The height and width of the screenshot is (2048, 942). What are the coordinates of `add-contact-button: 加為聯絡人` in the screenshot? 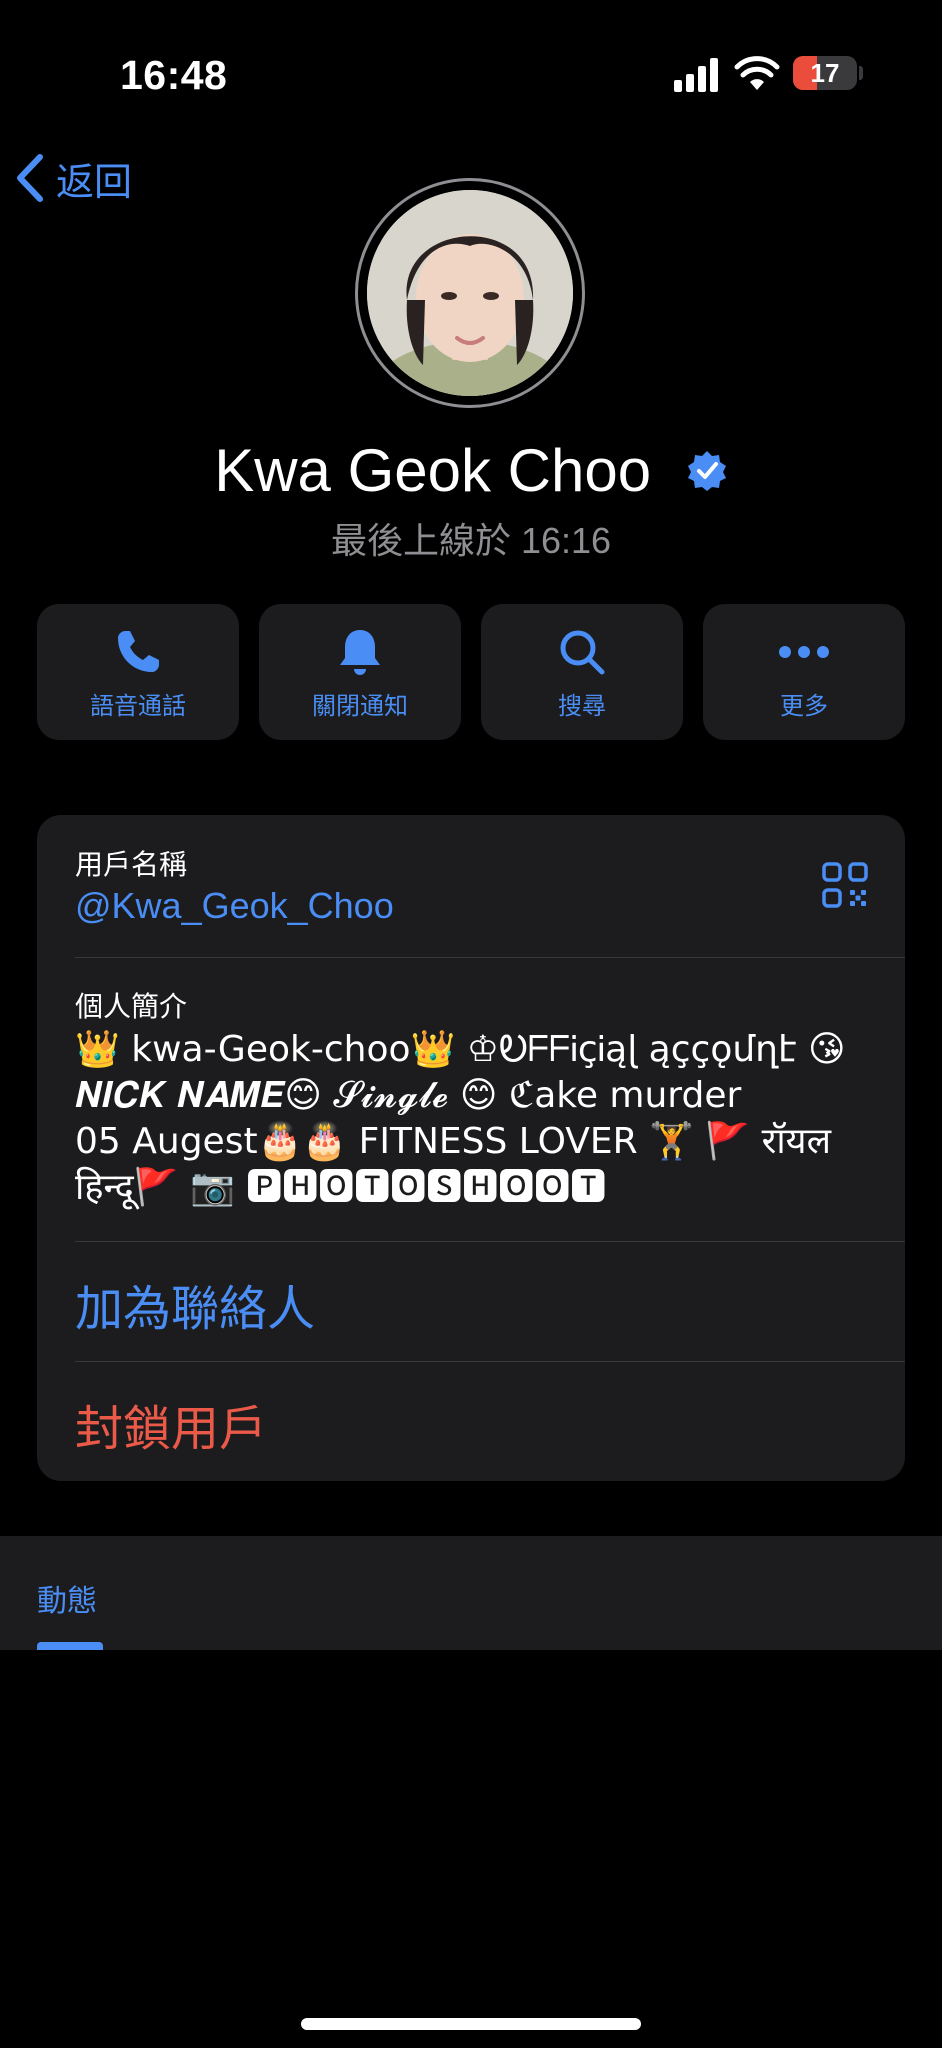 It's located at (195, 1304).